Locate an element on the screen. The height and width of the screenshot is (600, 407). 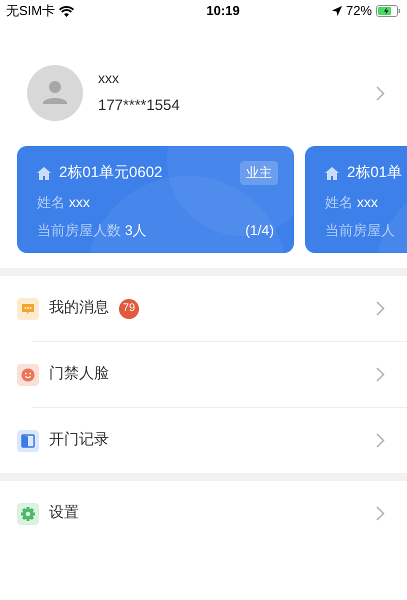
menu-item: 设置 is located at coordinates (203, 513).